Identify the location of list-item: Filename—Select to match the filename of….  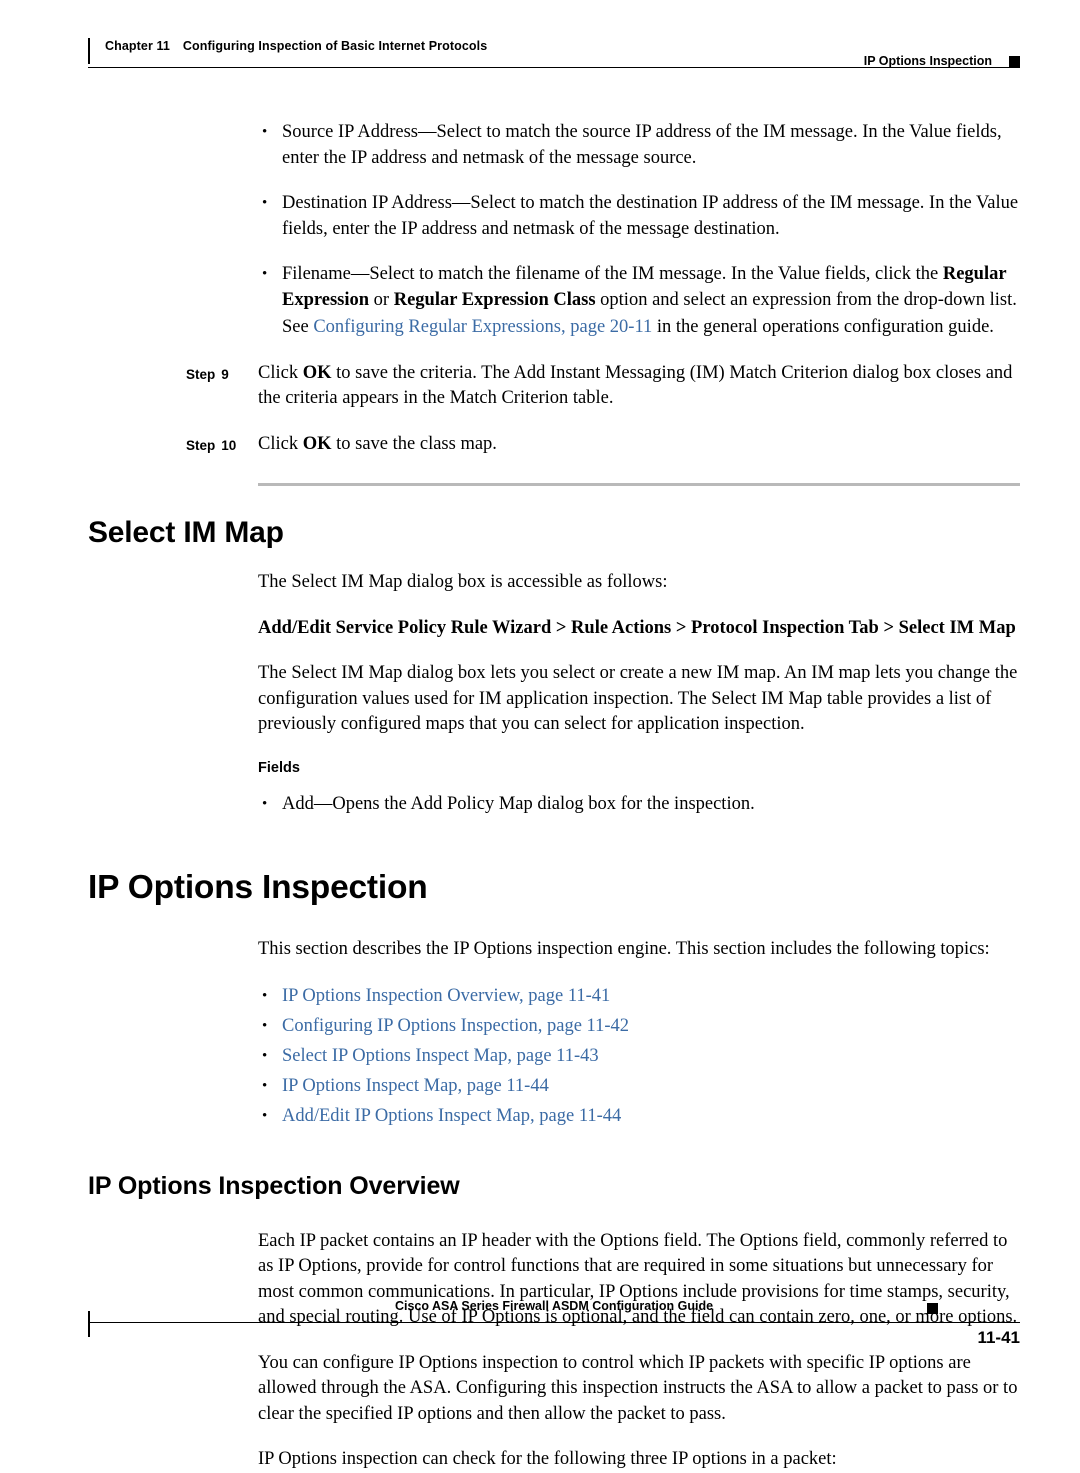
(639, 287).